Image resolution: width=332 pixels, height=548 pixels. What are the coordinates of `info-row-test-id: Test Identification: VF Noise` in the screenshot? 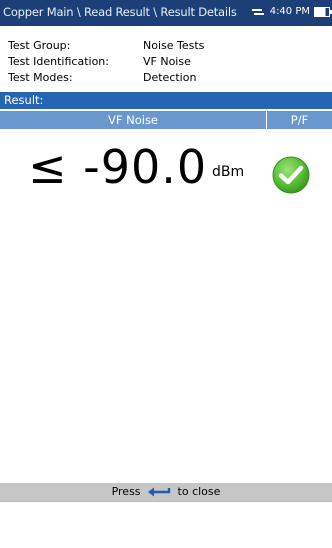 It's located at (166, 62).